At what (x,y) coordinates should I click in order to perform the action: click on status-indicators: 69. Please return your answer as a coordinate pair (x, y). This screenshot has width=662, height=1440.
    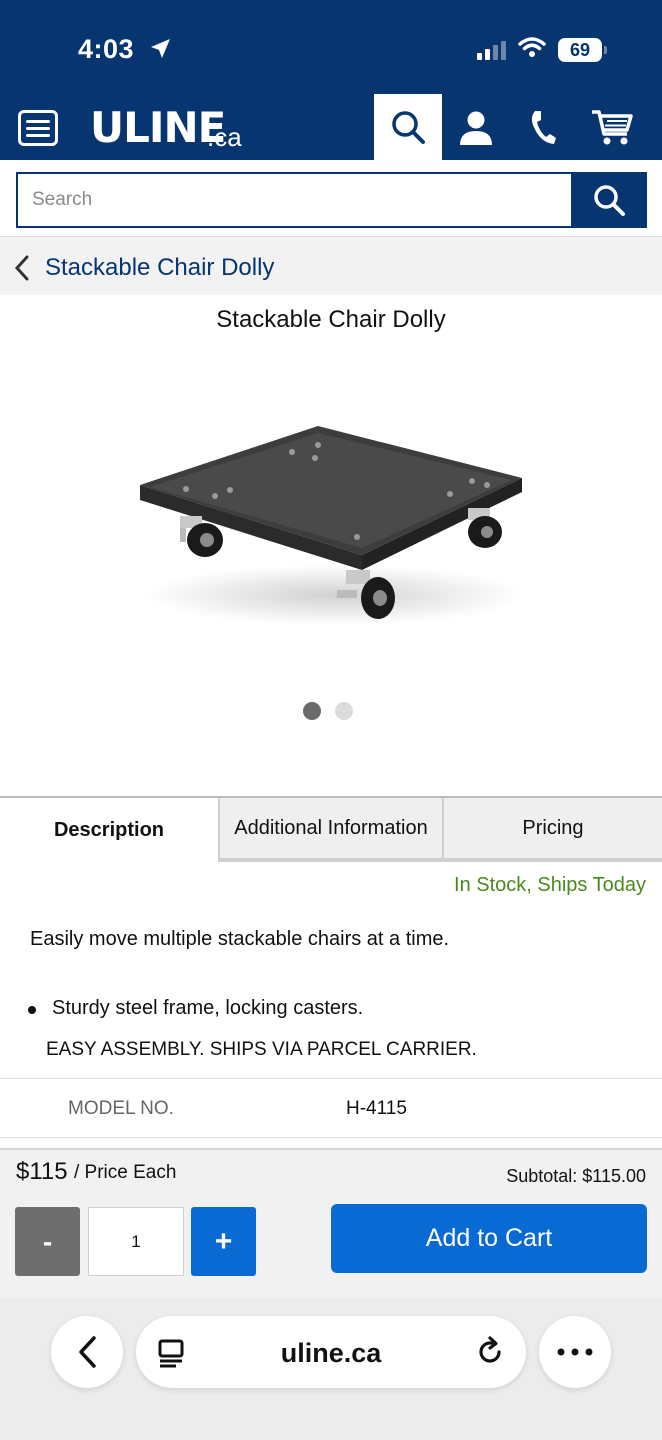
    Looking at the image, I should click on (542, 49).